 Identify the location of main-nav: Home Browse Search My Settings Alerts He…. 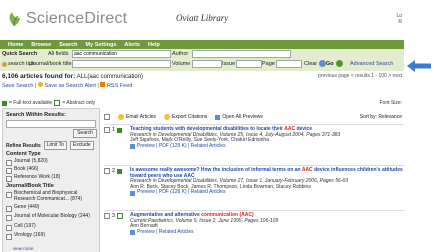
(202, 44).